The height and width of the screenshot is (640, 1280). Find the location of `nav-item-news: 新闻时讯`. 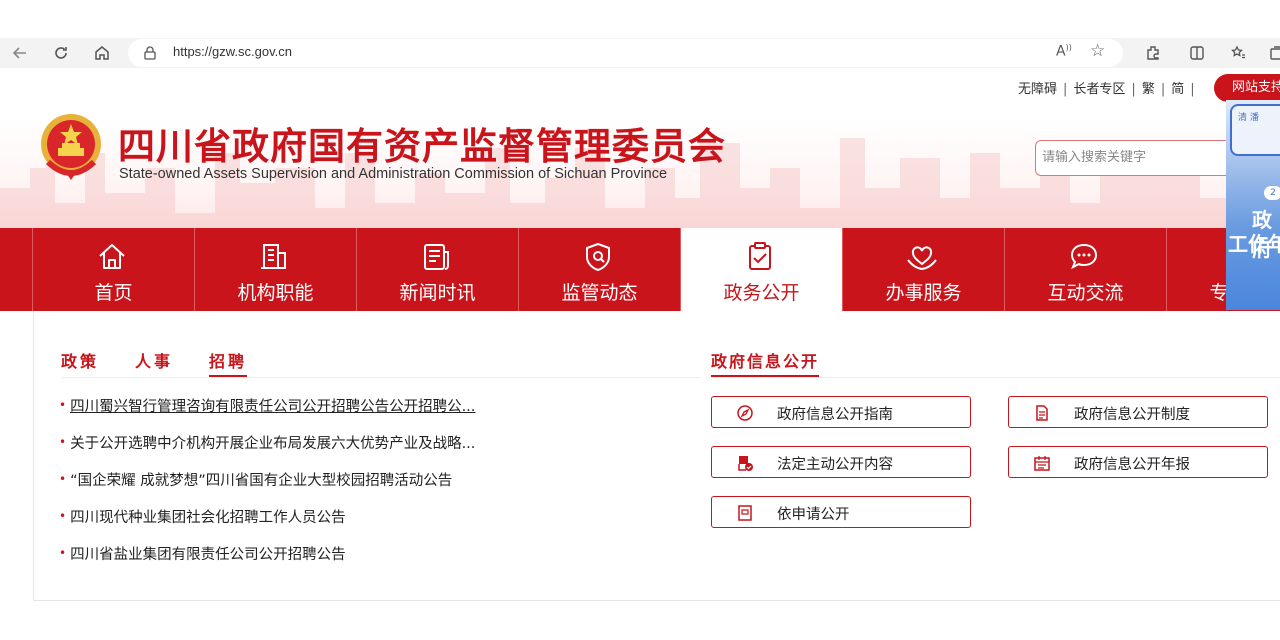

nav-item-news: 新闻时讯 is located at coordinates (437, 269).